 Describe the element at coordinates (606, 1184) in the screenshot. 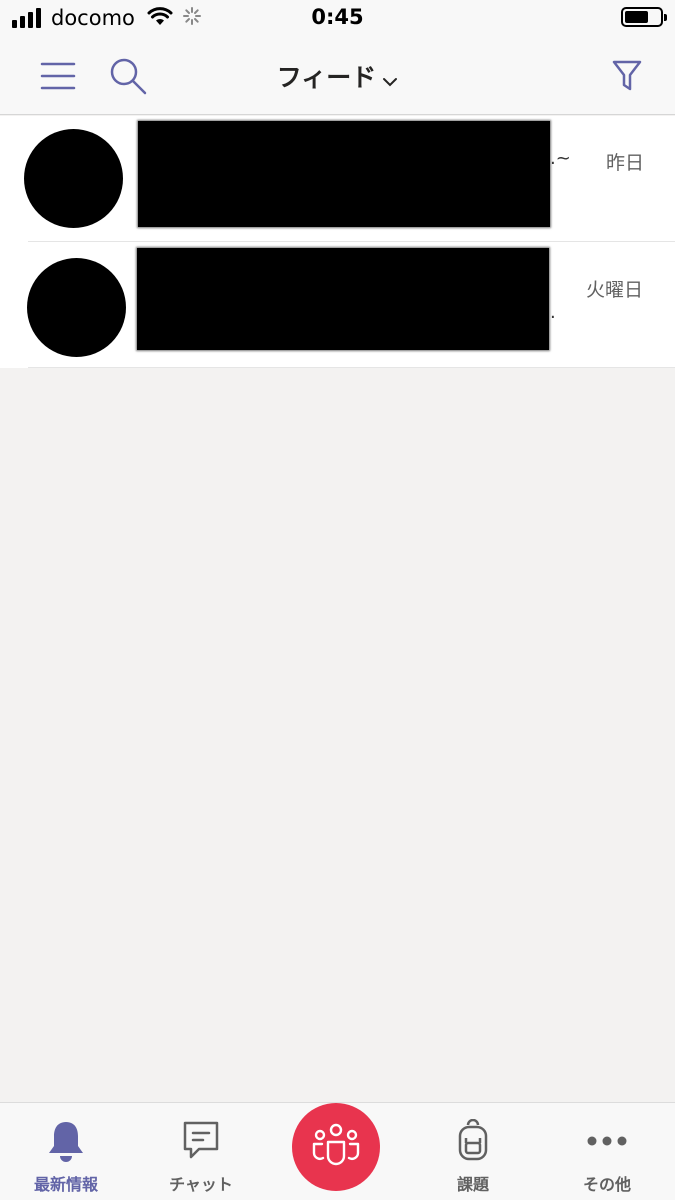

I see `tab-label: その他` at that location.